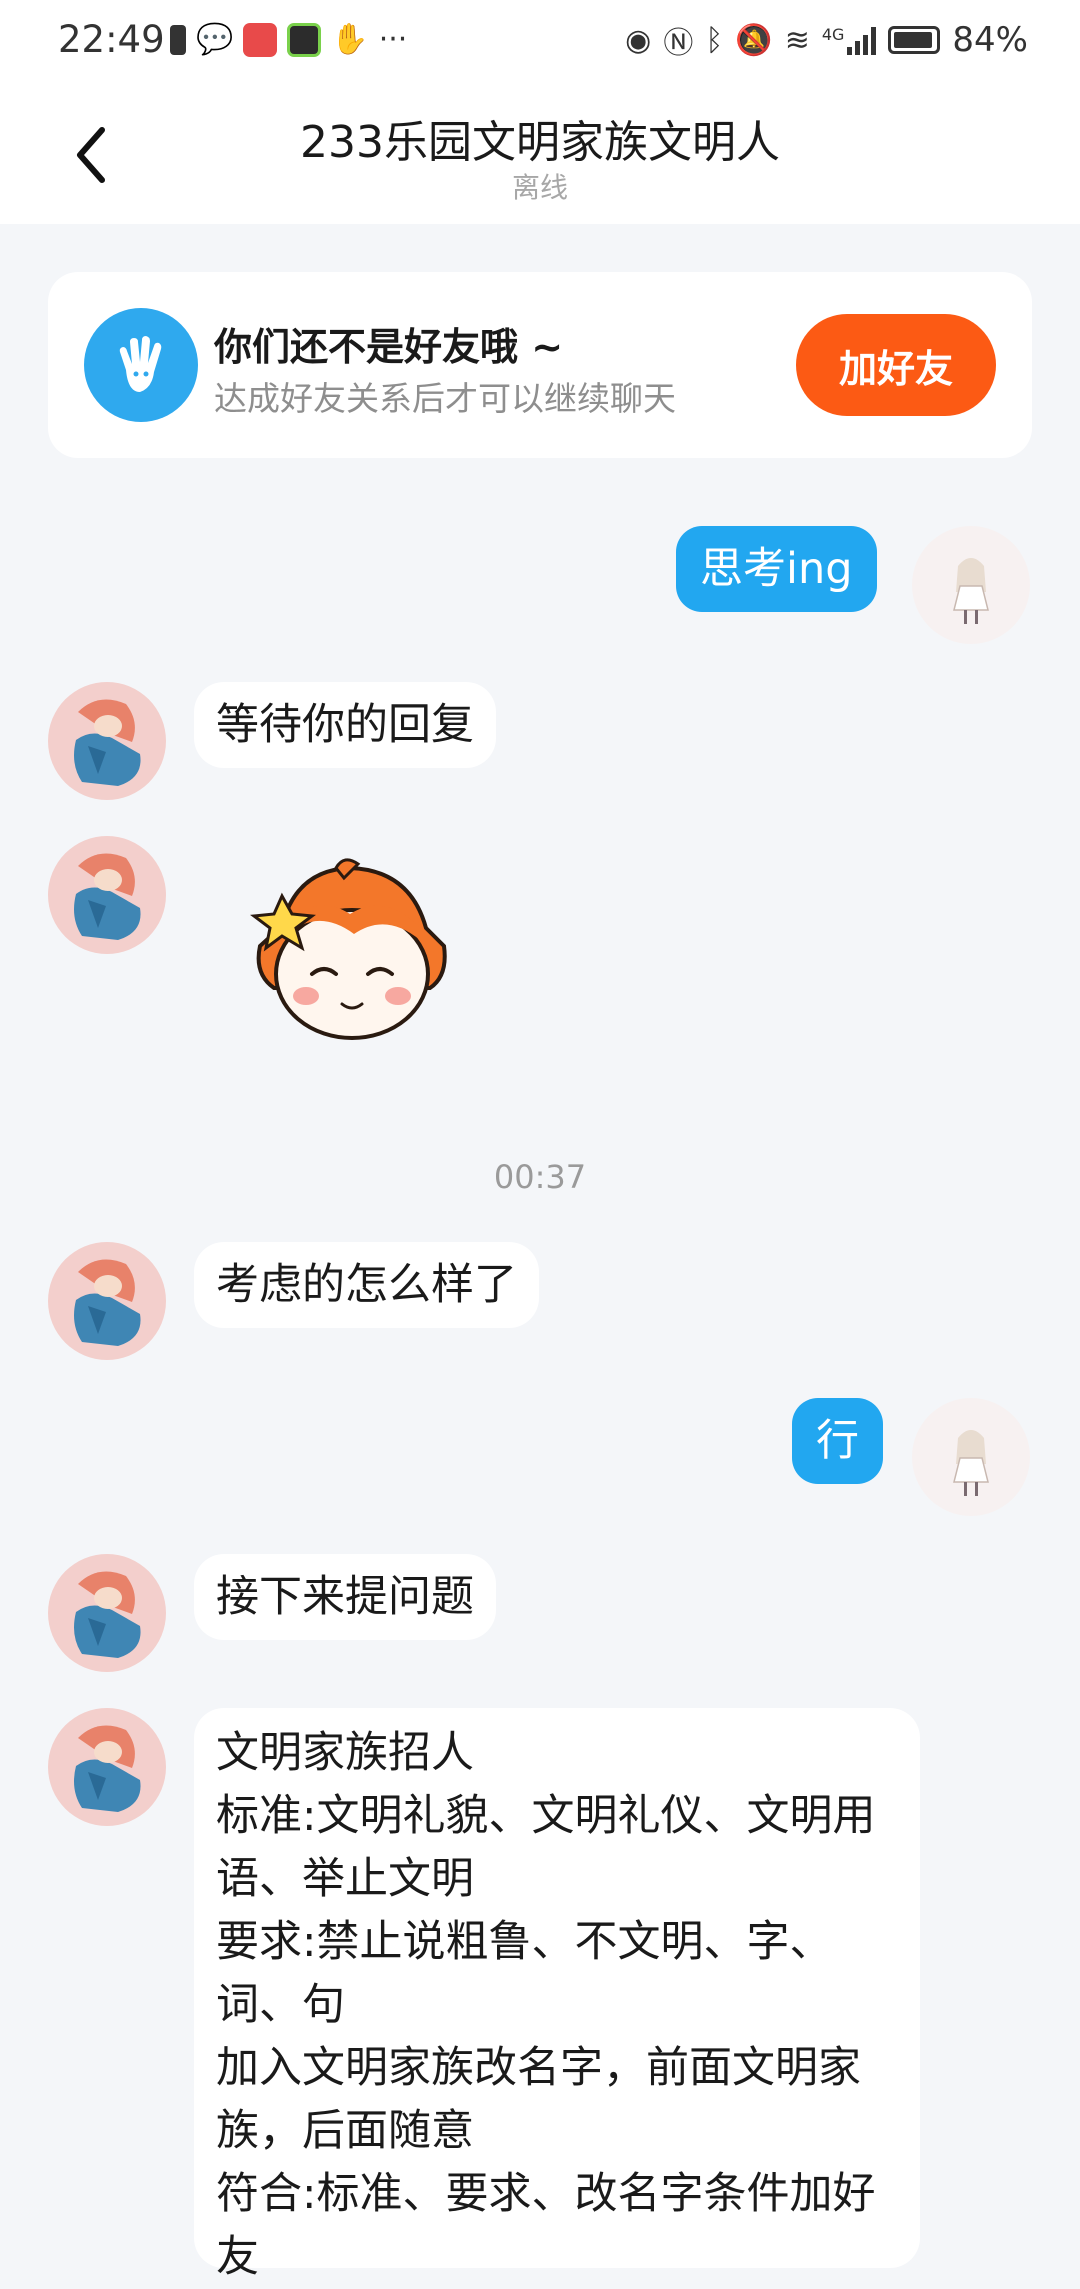  Describe the element at coordinates (540, 42) in the screenshot. I see `status-bar: 22:49 💬 ✋ ··· ◉ Ⓝ ᛒ 🔕 ≋ 4G 84%` at that location.